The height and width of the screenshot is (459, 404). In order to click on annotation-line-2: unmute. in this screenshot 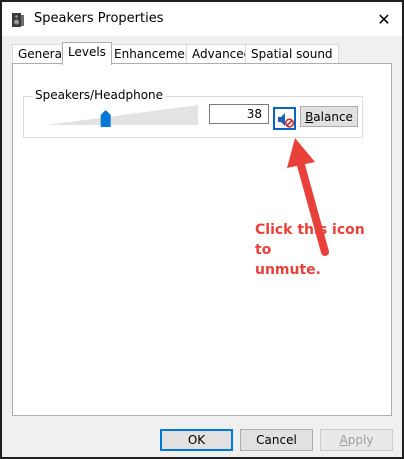, I will do `click(288, 270)`.